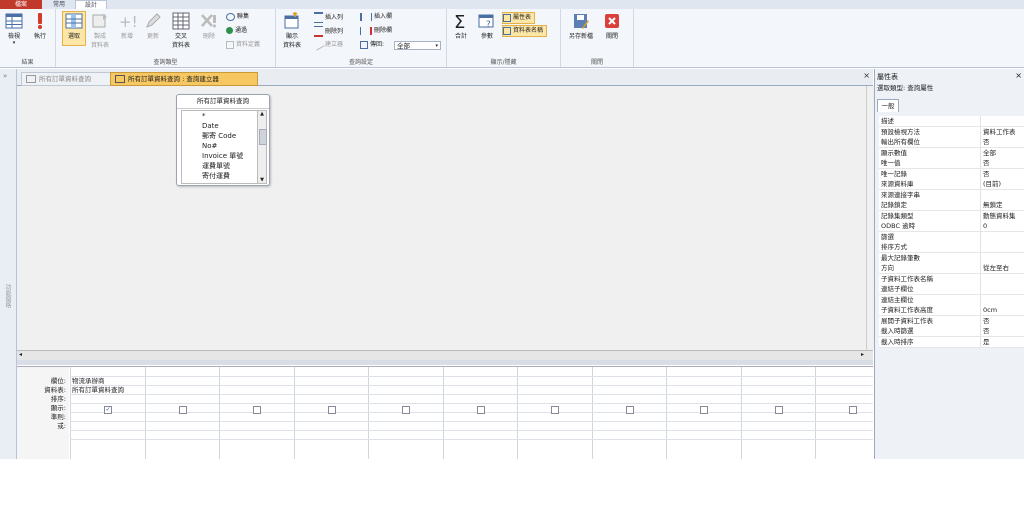  What do you see at coordinates (445, 355) in the screenshot?
I see `design-horizontal-scrollbar: ◂ ▸` at bounding box center [445, 355].